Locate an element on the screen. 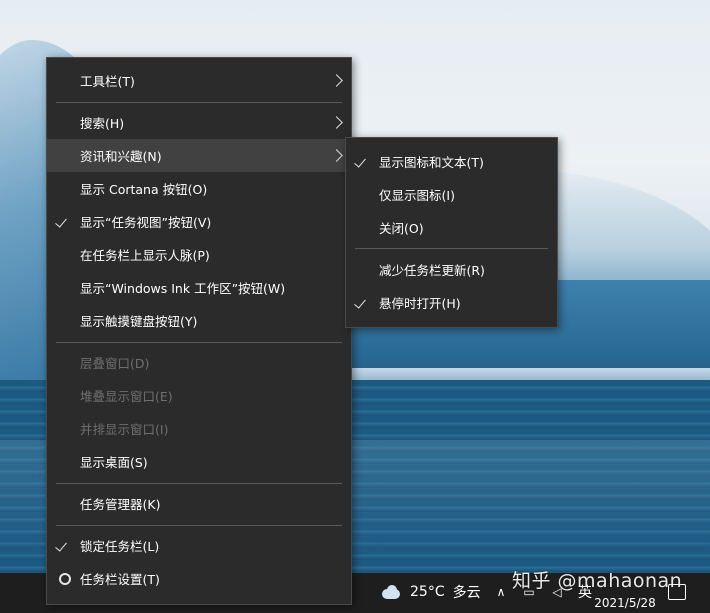 Image resolution: width=710 pixels, height=613 pixels. menu-item-label: 减少任务栏更新(R) is located at coordinates (432, 270).